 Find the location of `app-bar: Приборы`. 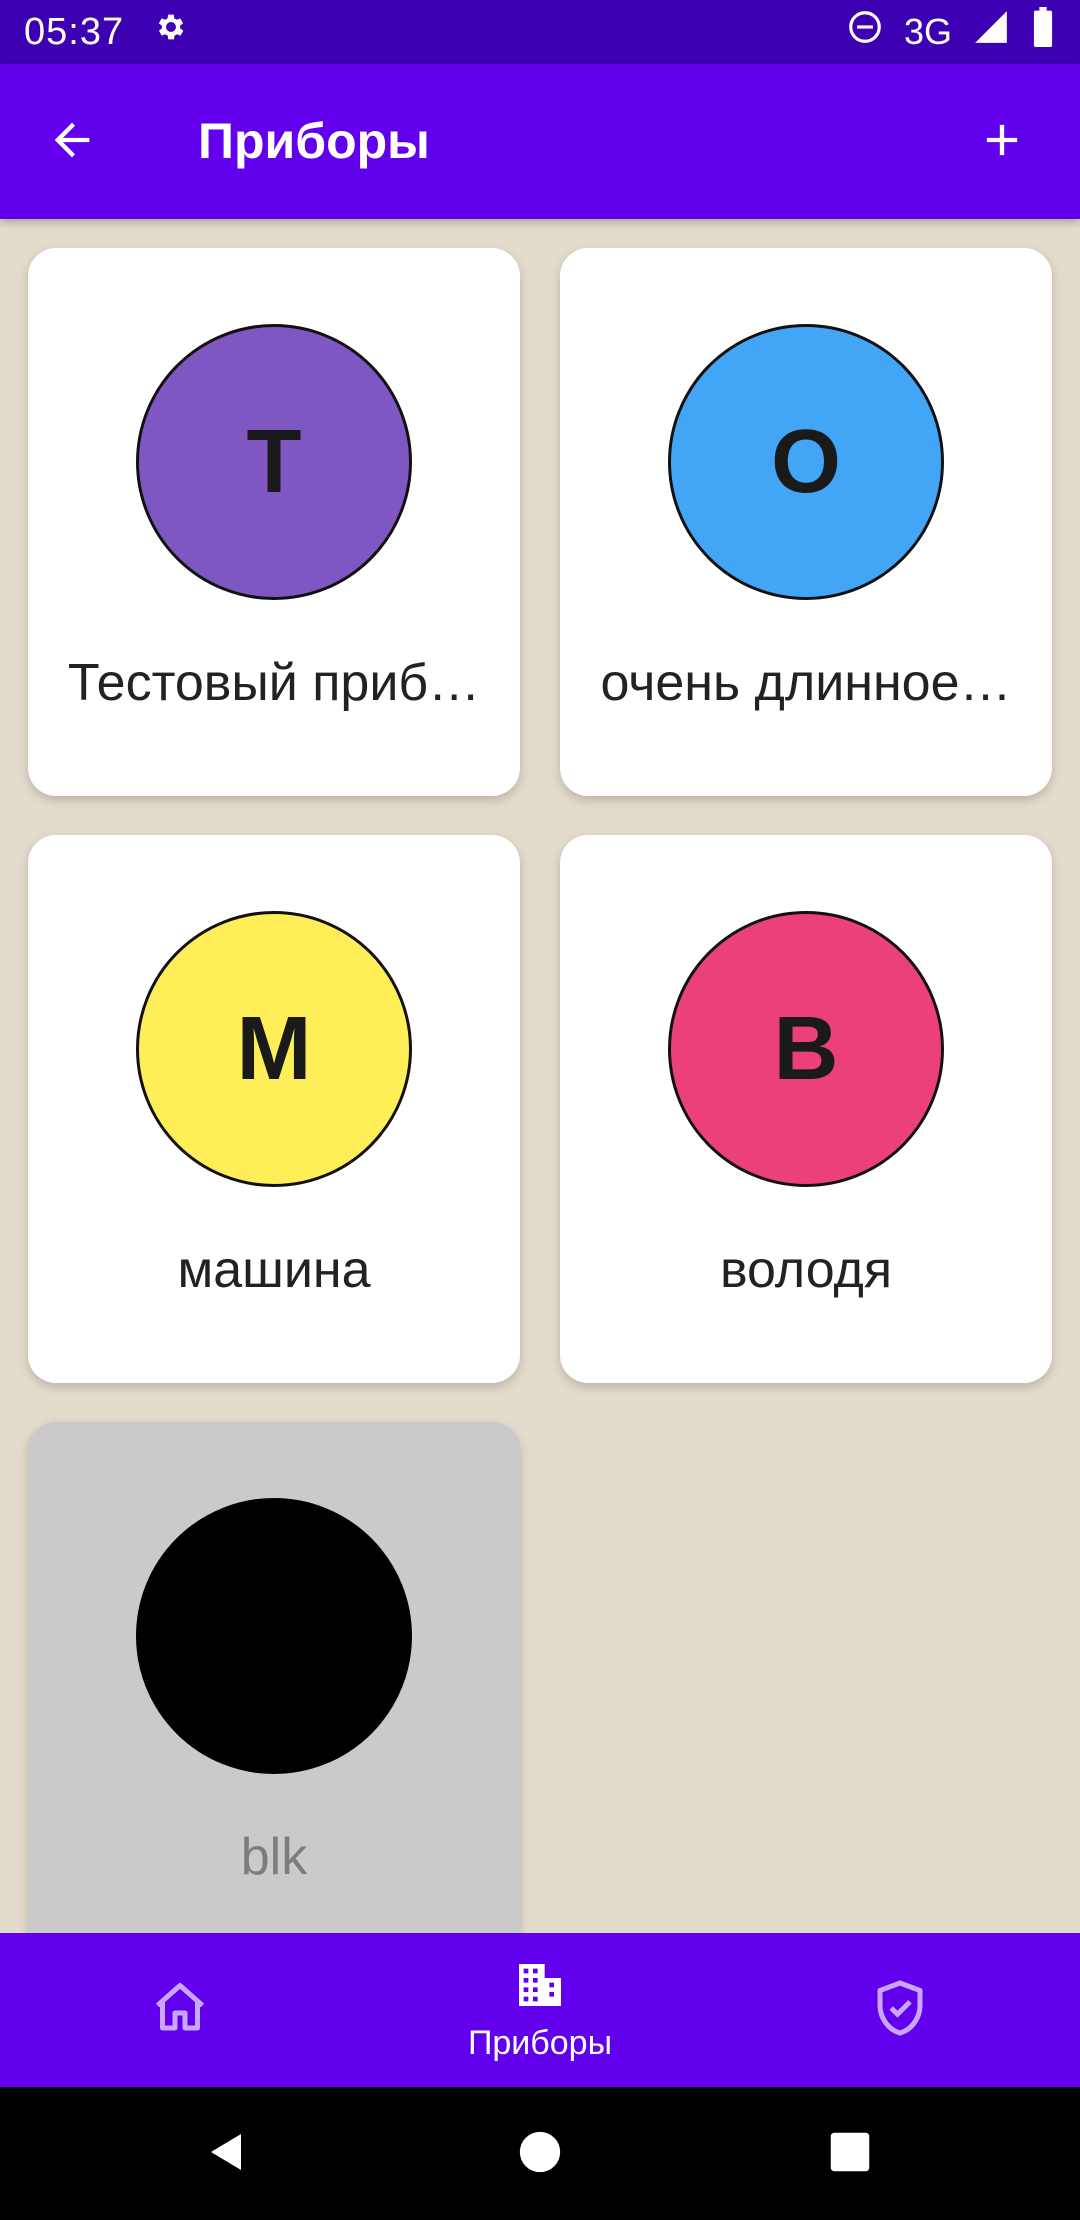

app-bar: Приборы is located at coordinates (540, 141).